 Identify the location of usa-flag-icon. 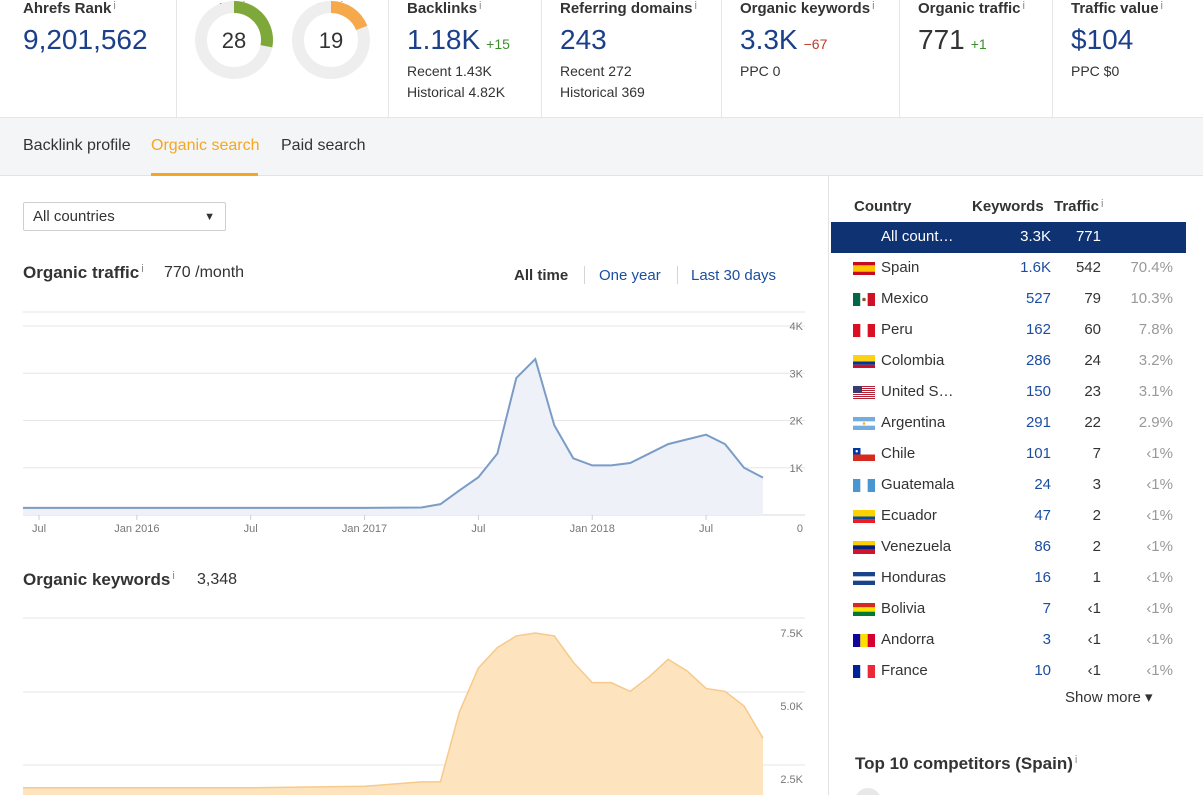
(864, 392).